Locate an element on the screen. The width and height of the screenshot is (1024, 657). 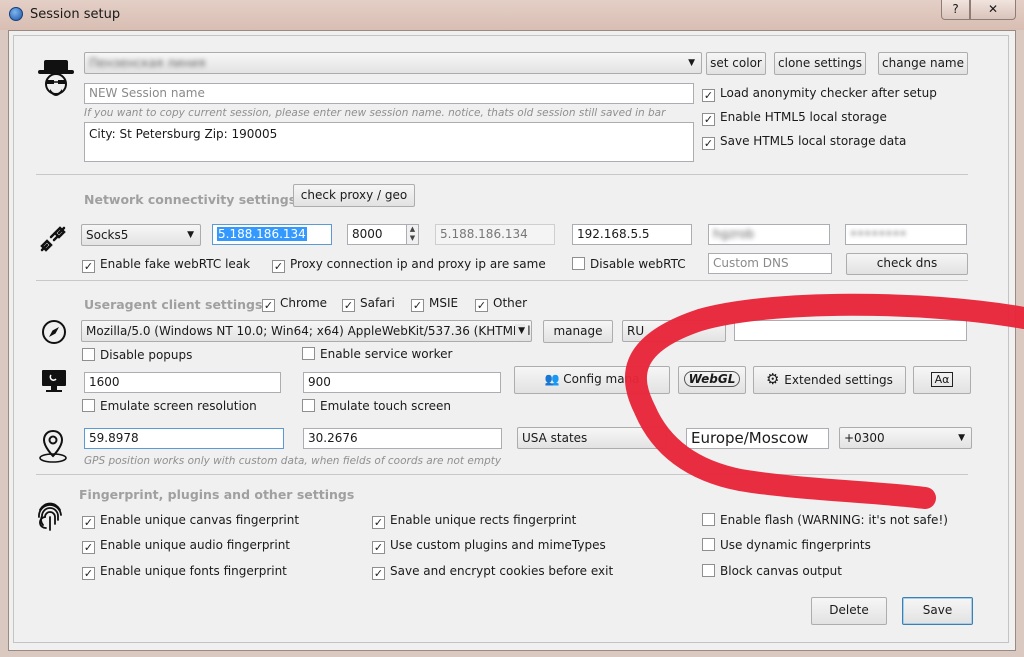
fingerprint-icon is located at coordinates (50, 516).